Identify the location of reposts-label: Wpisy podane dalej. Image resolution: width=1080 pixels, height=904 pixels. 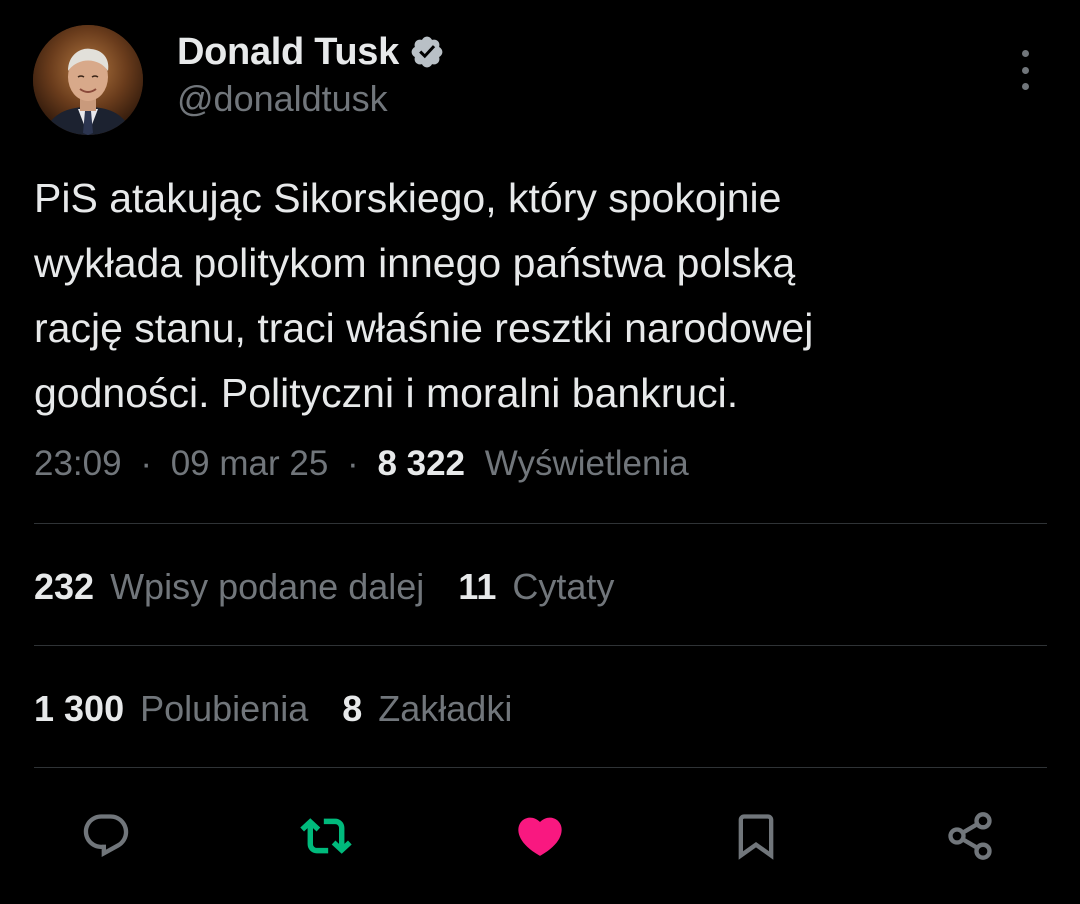
(267, 586).